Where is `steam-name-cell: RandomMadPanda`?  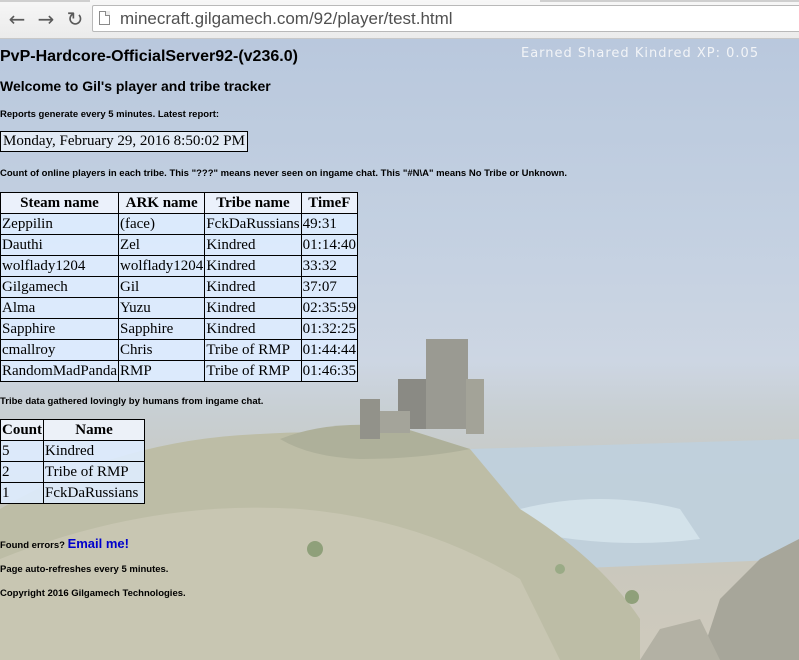
steam-name-cell: RandomMadPanda is located at coordinates (59, 371).